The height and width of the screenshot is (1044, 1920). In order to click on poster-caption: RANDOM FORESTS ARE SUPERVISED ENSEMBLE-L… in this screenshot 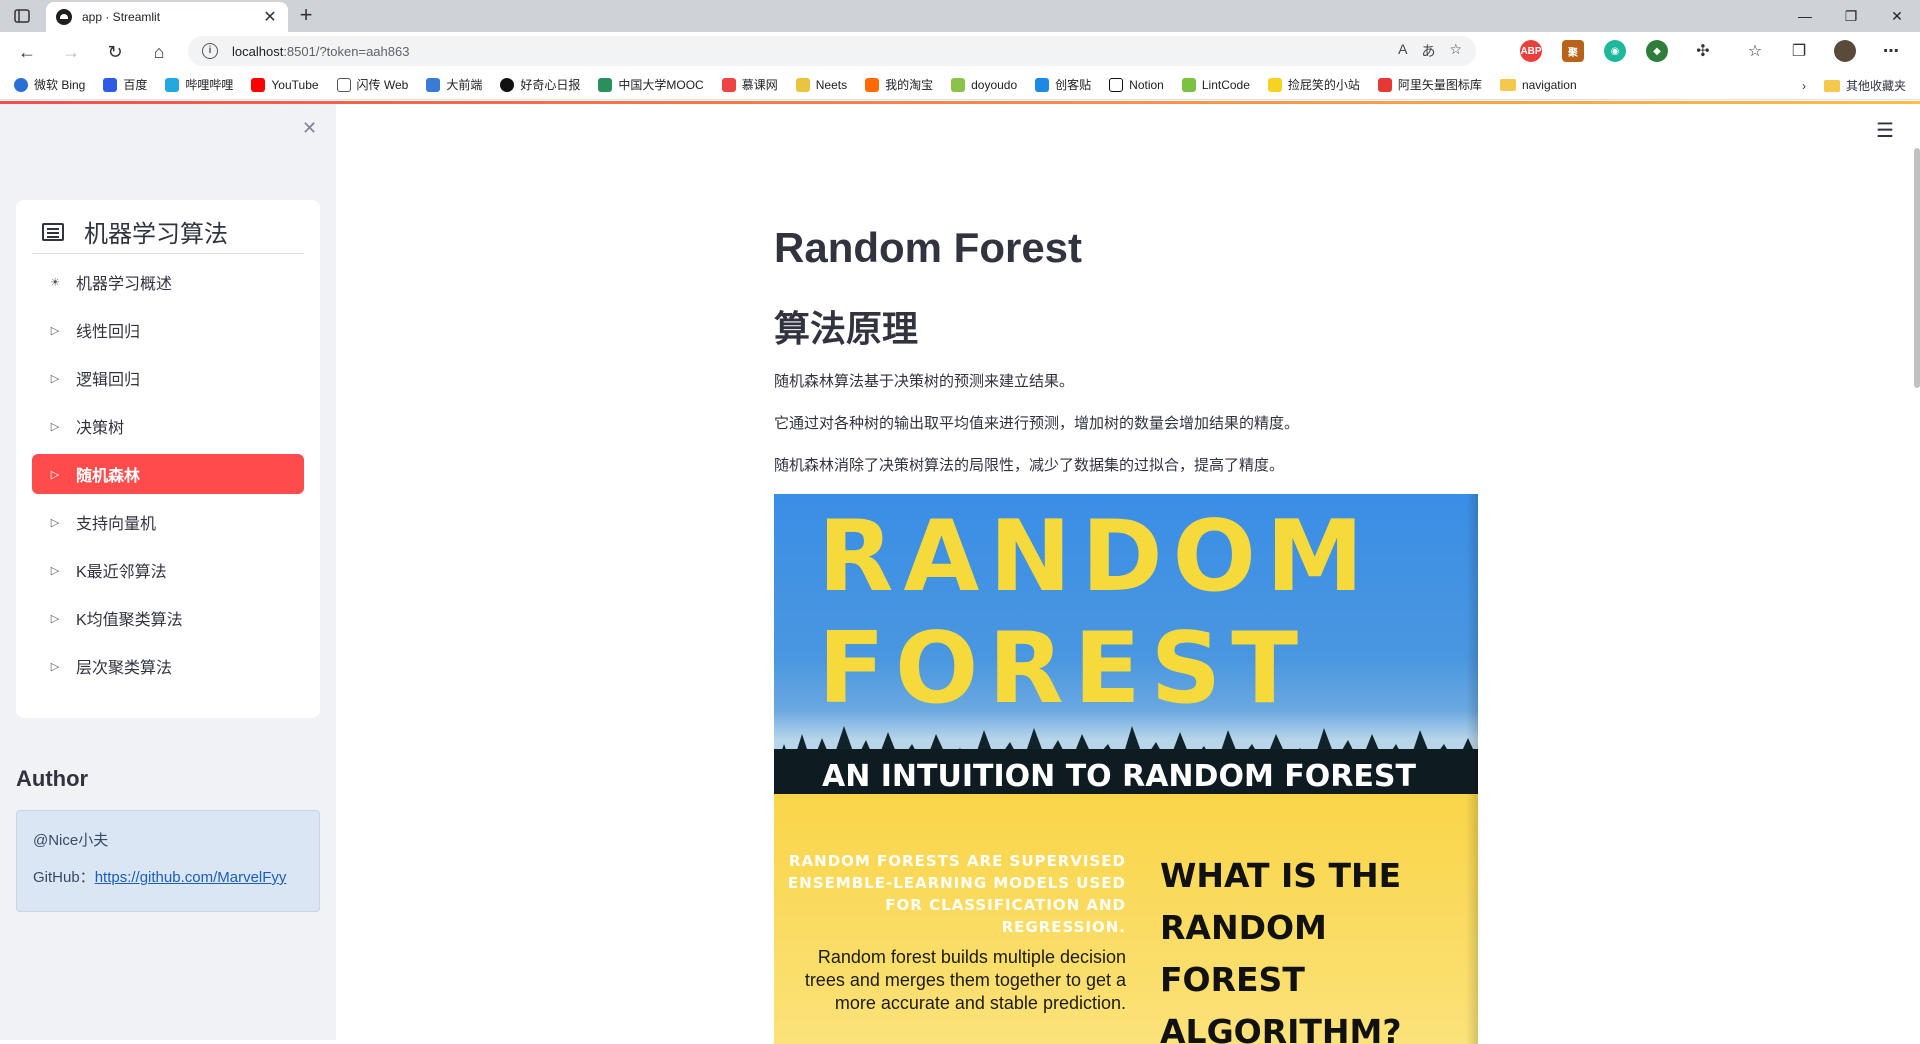, I will do `click(956, 894)`.